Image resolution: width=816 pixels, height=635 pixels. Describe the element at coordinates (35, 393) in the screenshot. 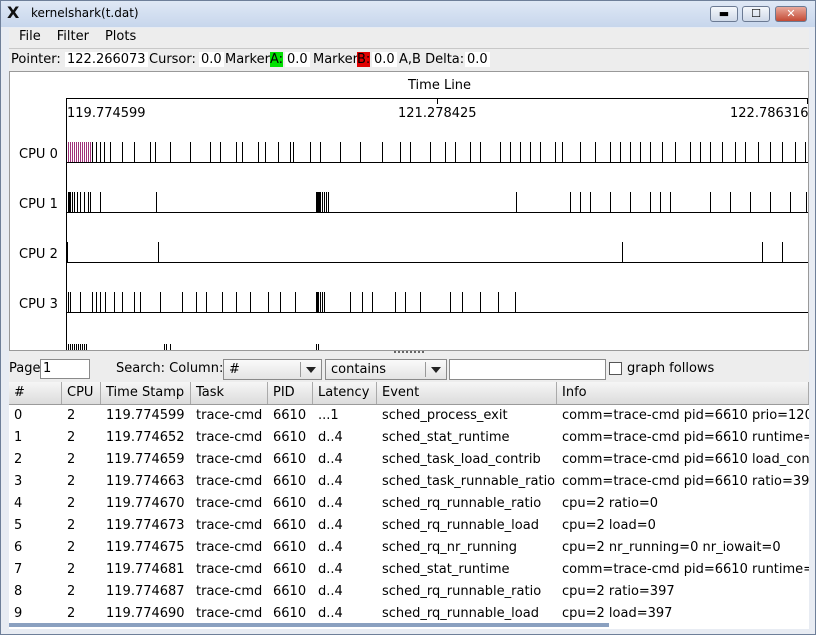

I see `column-header: #` at that location.